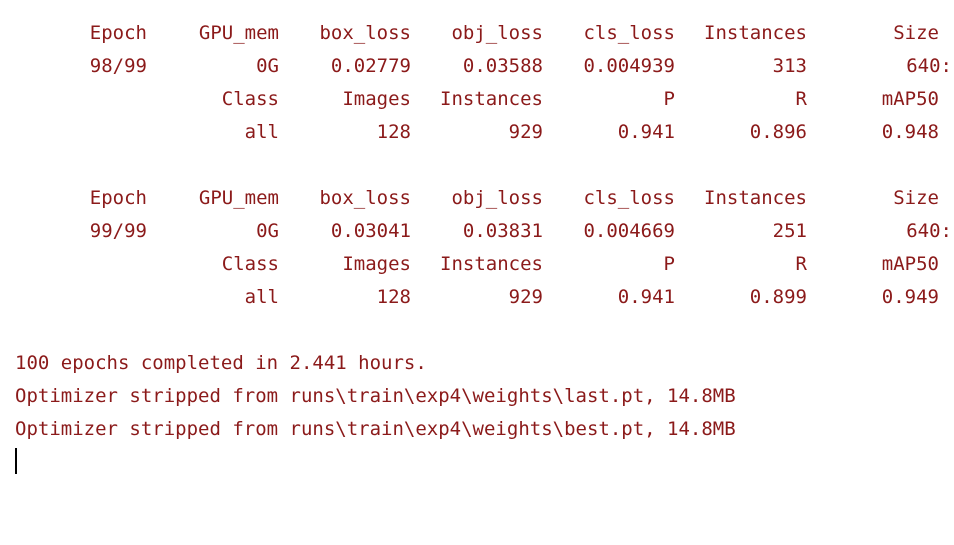  Describe the element at coordinates (118, 231) in the screenshot. I see `epoch-value: 99/99` at that location.